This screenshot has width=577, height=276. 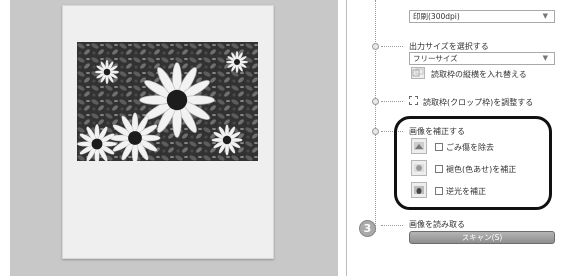 I want to click on scan-step-title: 画像を読み取る, so click(x=437, y=224).